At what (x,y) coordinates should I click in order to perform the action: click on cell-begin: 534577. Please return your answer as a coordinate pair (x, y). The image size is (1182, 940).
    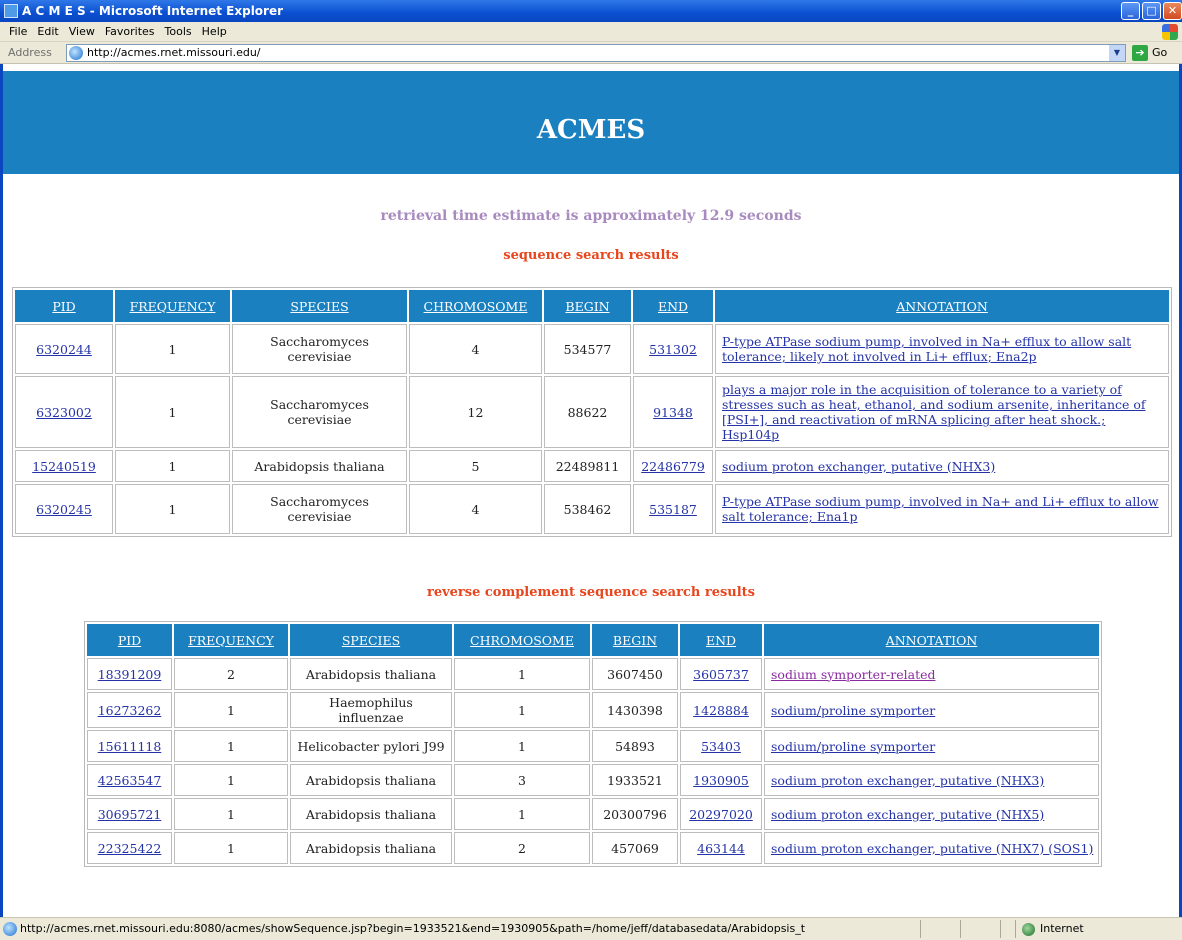
    Looking at the image, I should click on (587, 349).